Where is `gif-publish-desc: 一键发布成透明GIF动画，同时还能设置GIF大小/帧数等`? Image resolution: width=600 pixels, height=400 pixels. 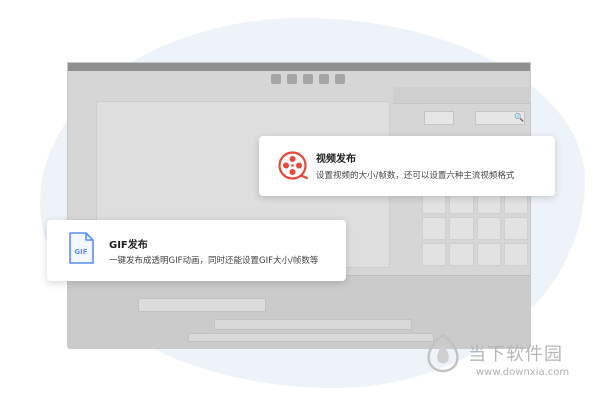 gif-publish-desc: 一键发布成透明GIF动画，同时还能设置GIF大小/帧数等 is located at coordinates (214, 261).